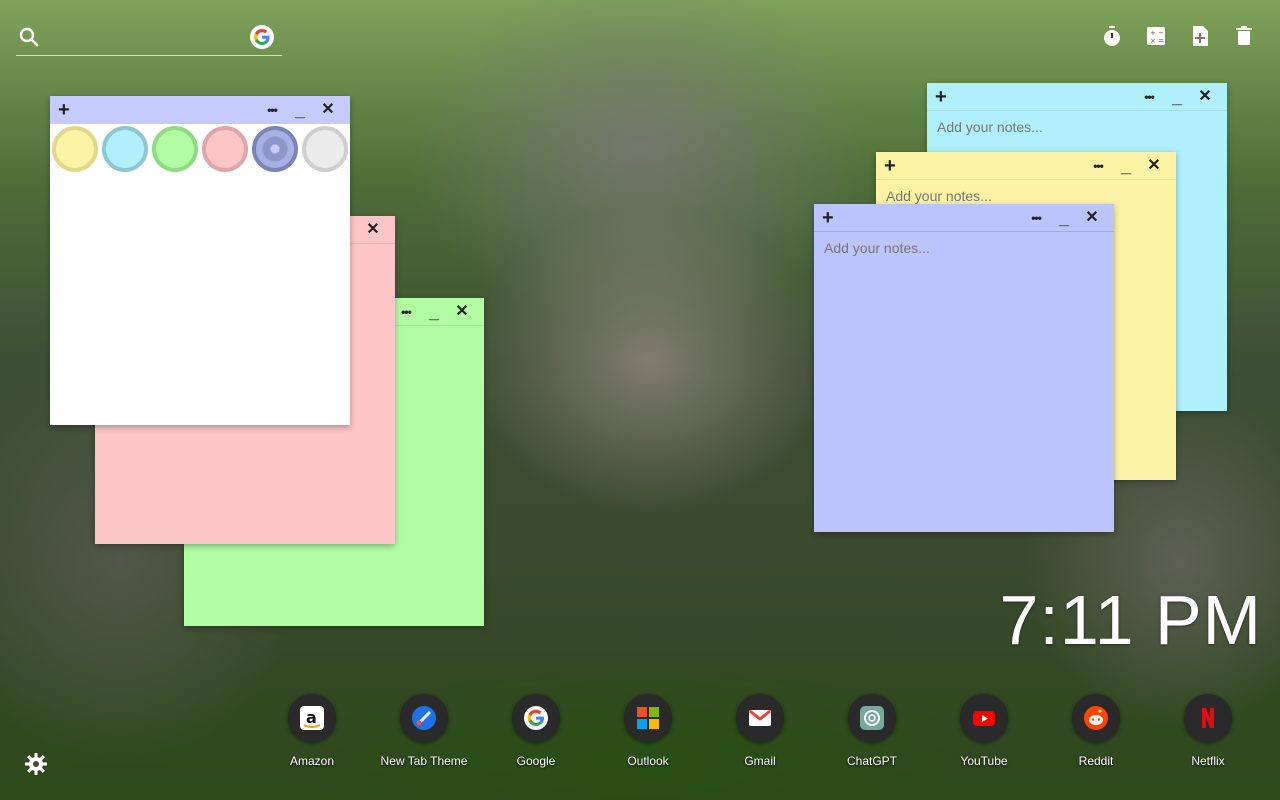 This screenshot has height=800, width=1280. I want to click on shortcut-label: Outlook, so click(648, 761).